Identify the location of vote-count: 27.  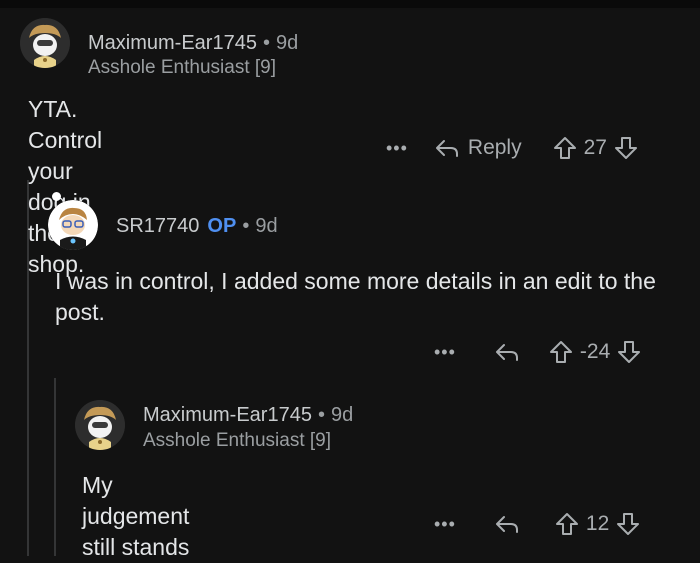
(595, 147).